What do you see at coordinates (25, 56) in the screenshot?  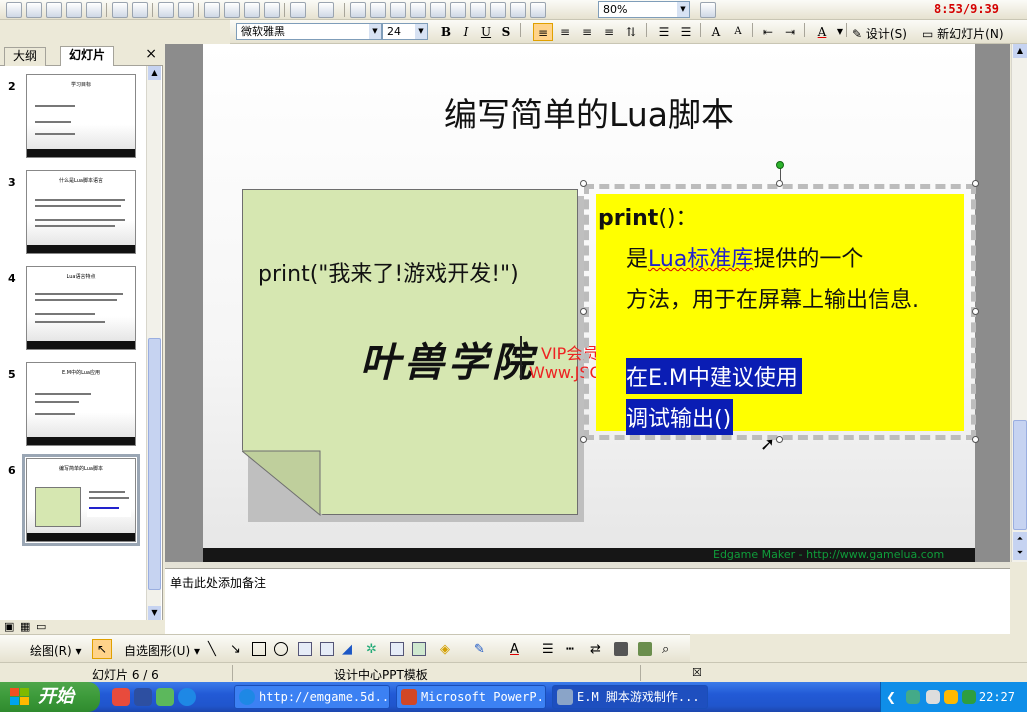 I see `tab-outline: 大纲` at bounding box center [25, 56].